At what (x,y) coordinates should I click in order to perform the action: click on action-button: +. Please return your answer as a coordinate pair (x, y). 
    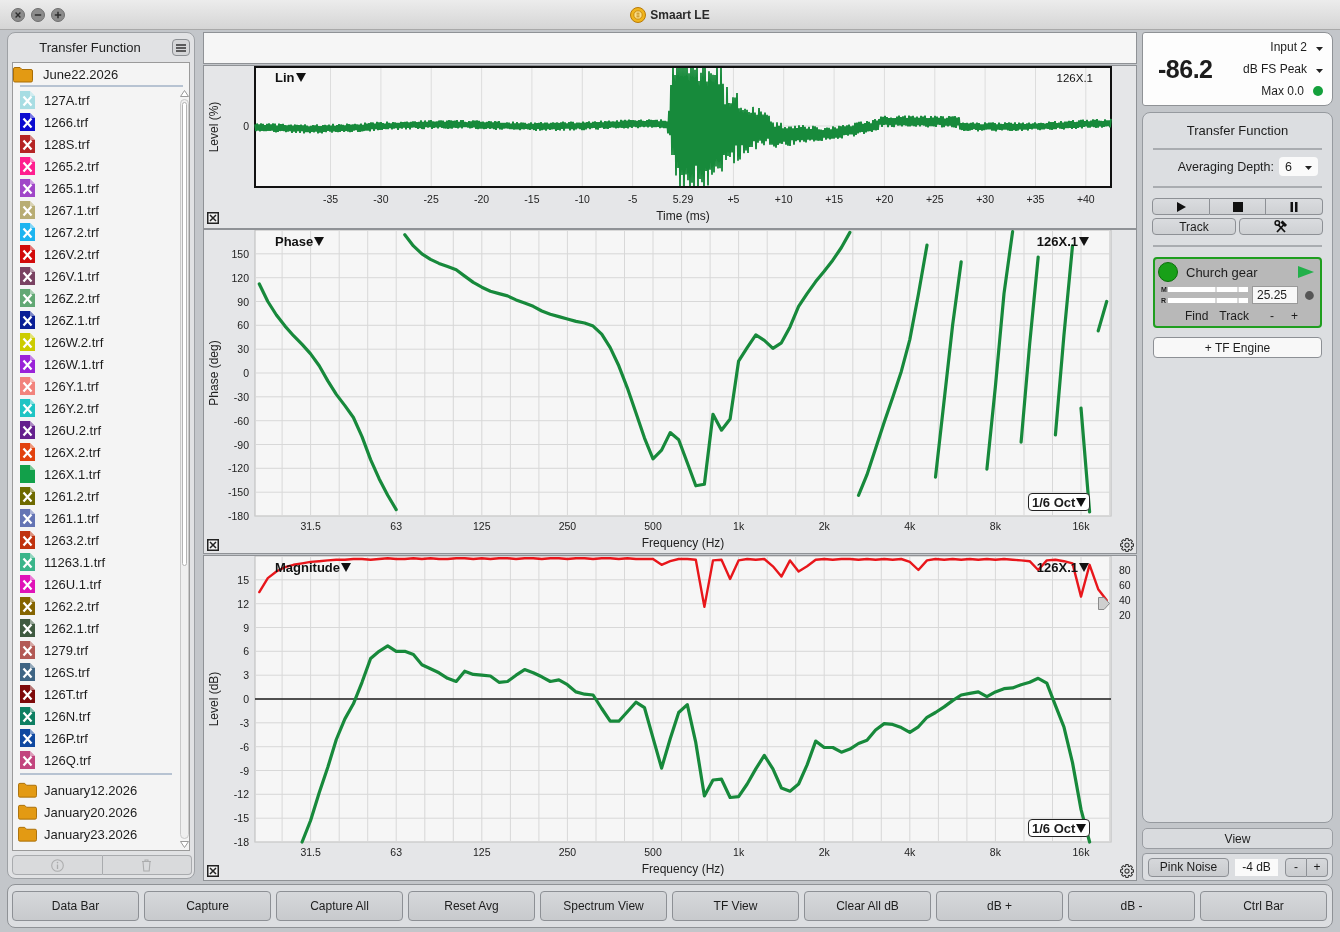
    Looking at the image, I should click on (1294, 316).